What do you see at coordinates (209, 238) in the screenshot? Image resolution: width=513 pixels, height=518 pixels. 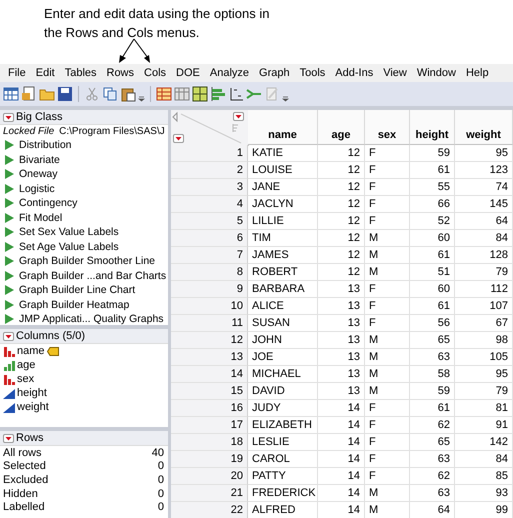 I see `row-number: 6` at bounding box center [209, 238].